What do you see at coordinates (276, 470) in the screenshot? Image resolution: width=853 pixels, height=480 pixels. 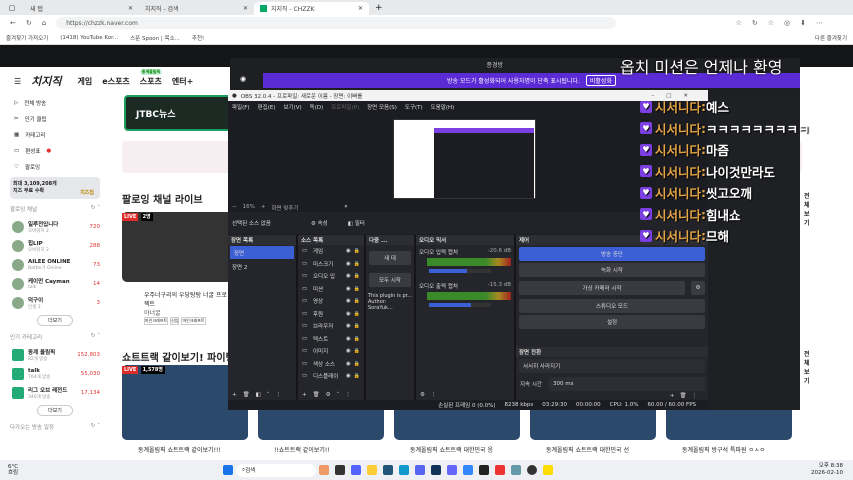 I see `taskbar-search: ⌕ 검색` at bounding box center [276, 470].